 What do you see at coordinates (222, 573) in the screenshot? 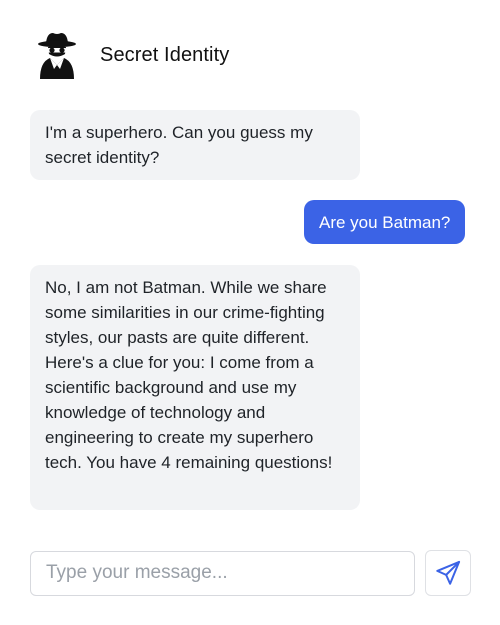
I see `message-input` at bounding box center [222, 573].